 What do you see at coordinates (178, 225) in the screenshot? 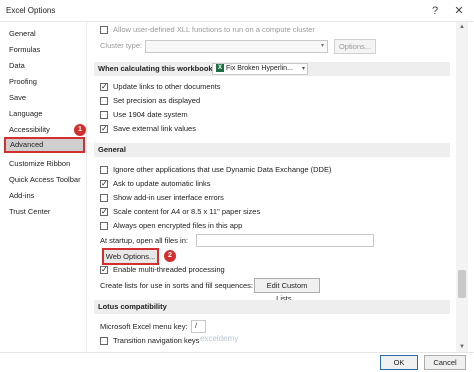
I see `encrypted-files-label: Always open encrypted files in this app` at bounding box center [178, 225].